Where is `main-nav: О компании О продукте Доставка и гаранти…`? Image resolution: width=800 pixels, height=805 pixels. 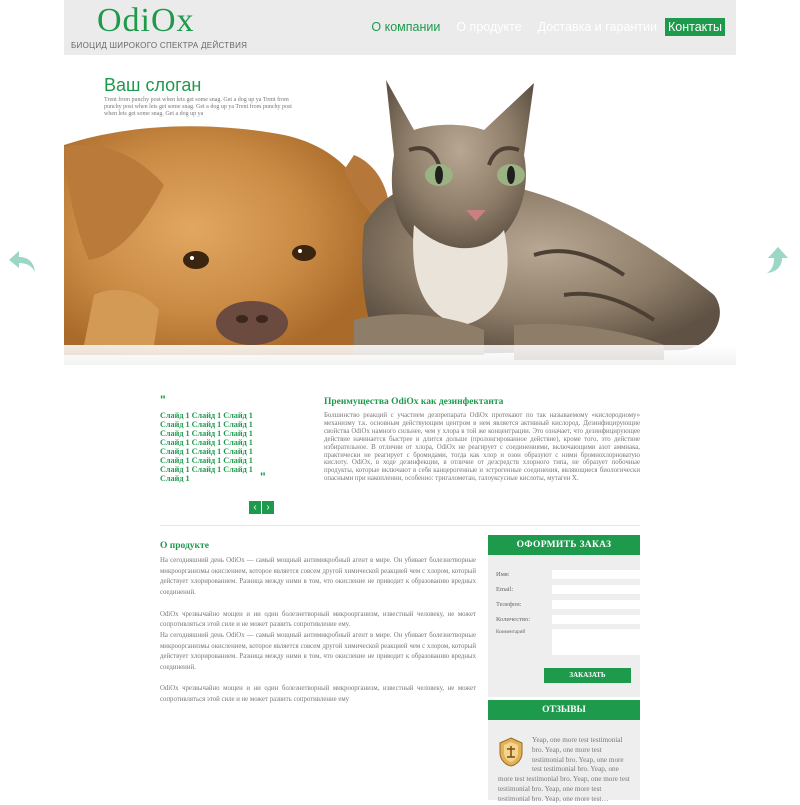
main-nav: О компании О продукте Доставка и гаранти… is located at coordinates (544, 27).